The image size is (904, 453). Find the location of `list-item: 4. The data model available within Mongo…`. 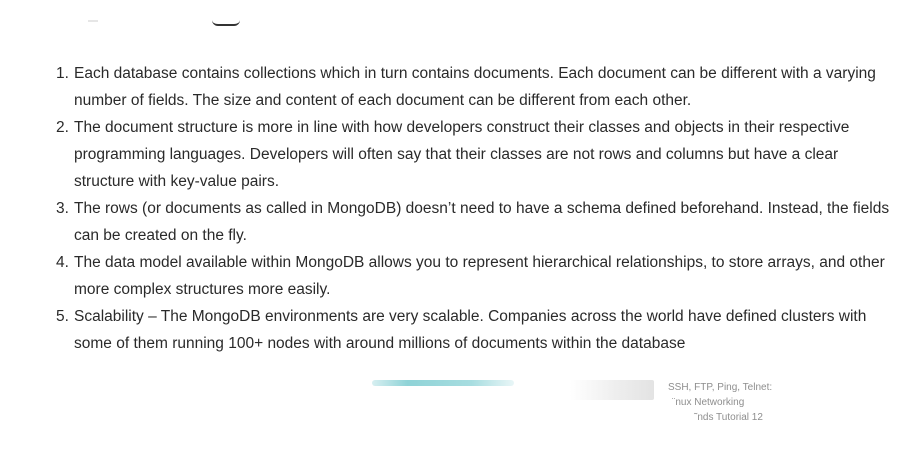

list-item: 4. The data model available within Mongo… is located at coordinates (476, 276).